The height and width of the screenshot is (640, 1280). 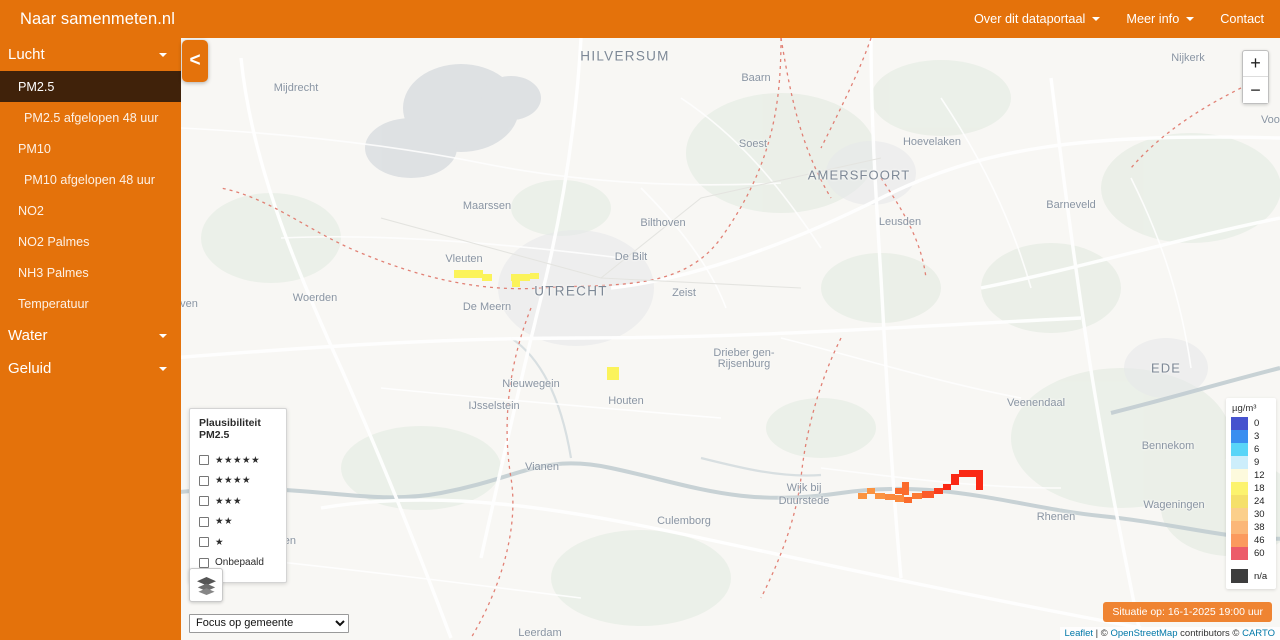 I want to click on legend-panel: µg/m³ 0 3 6 9 12 18 24 30 38 46 60 n/a, so click(x=1251, y=493).